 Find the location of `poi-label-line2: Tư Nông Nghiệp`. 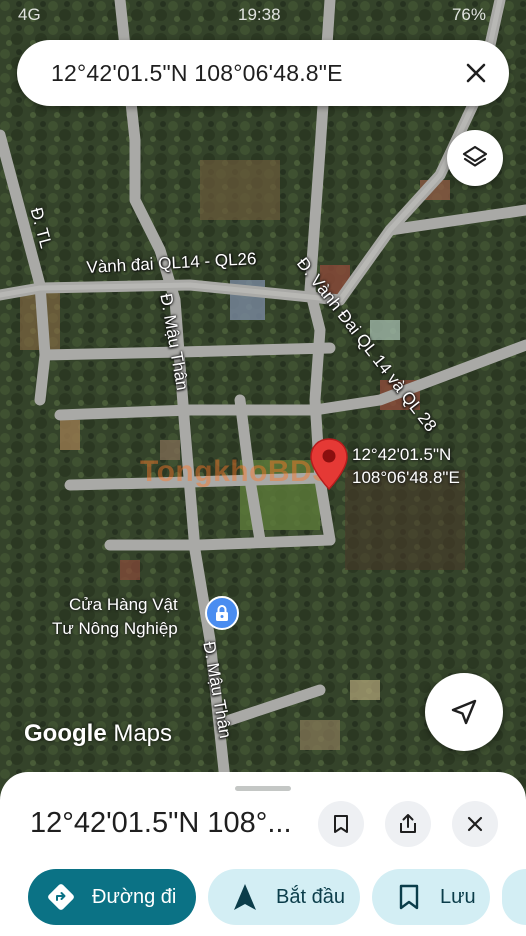

poi-label-line2: Tư Nông Nghiệp is located at coordinates (115, 628).